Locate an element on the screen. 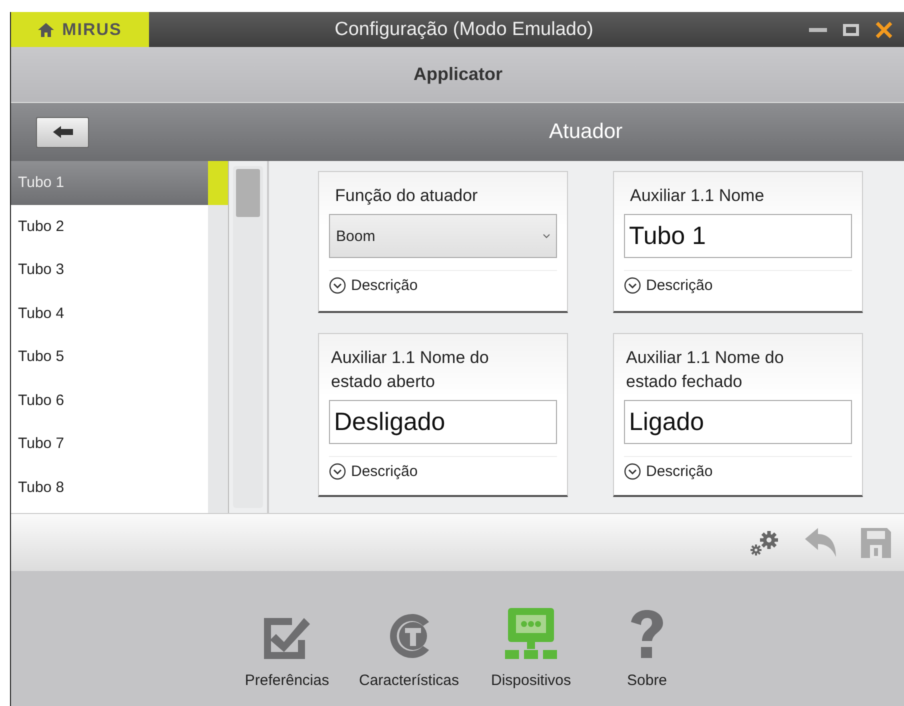  page-title: Applicator is located at coordinates (457, 74).